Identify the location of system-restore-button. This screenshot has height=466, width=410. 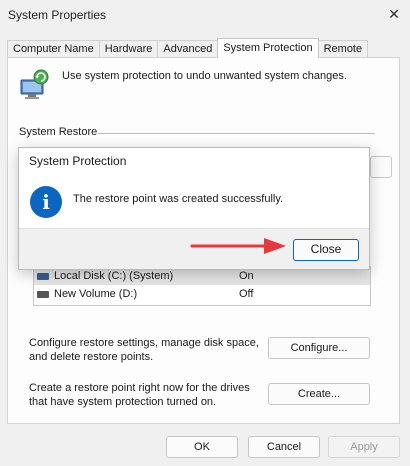
(381, 167).